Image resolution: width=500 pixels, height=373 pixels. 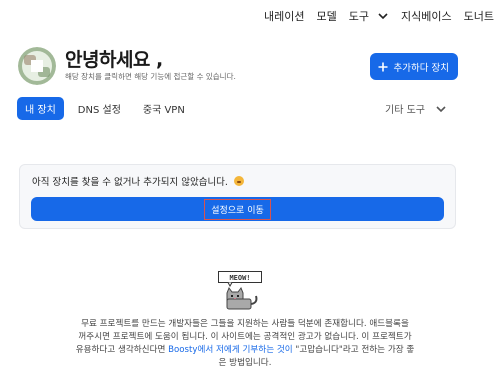 What do you see at coordinates (284, 16) in the screenshot?
I see `nav-narration: 내레이션` at bounding box center [284, 16].